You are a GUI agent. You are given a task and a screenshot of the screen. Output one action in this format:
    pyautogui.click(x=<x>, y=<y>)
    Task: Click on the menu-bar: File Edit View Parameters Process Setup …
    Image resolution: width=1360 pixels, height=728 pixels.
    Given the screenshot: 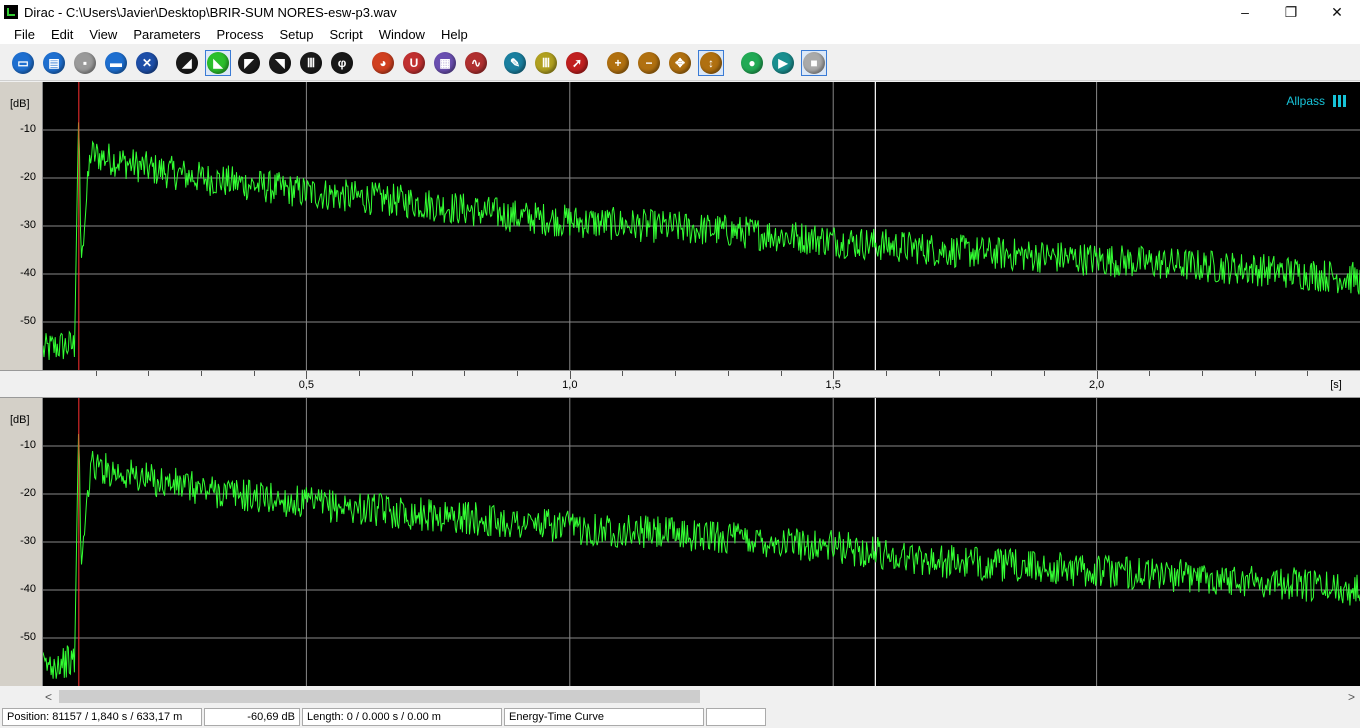 What is the action you would take?
    pyautogui.click(x=680, y=34)
    